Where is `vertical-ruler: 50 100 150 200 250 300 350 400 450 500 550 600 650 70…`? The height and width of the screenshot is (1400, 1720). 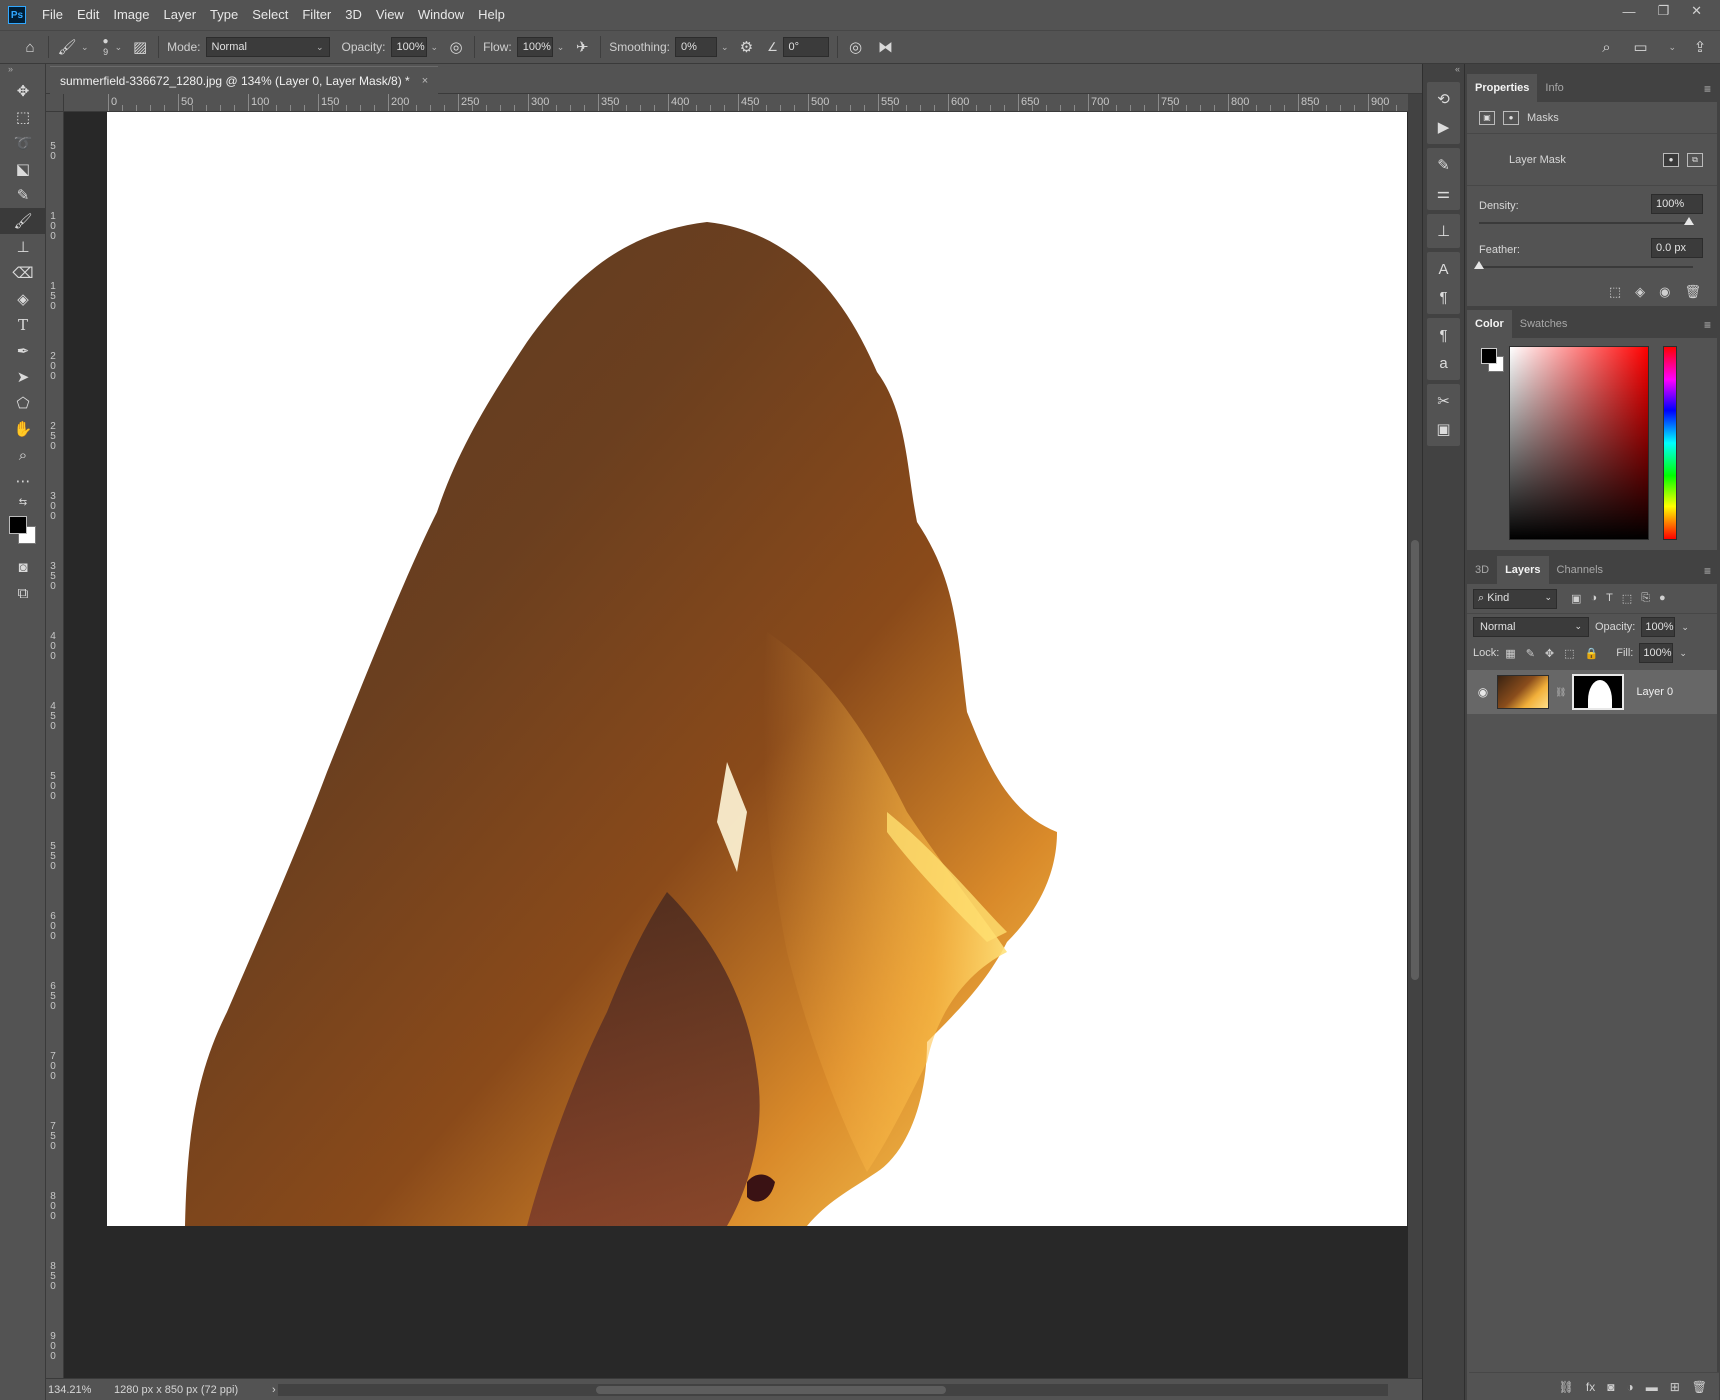 vertical-ruler: 50 100 150 200 250 300 350 400 450 500 550 600 650 70… is located at coordinates (55, 745).